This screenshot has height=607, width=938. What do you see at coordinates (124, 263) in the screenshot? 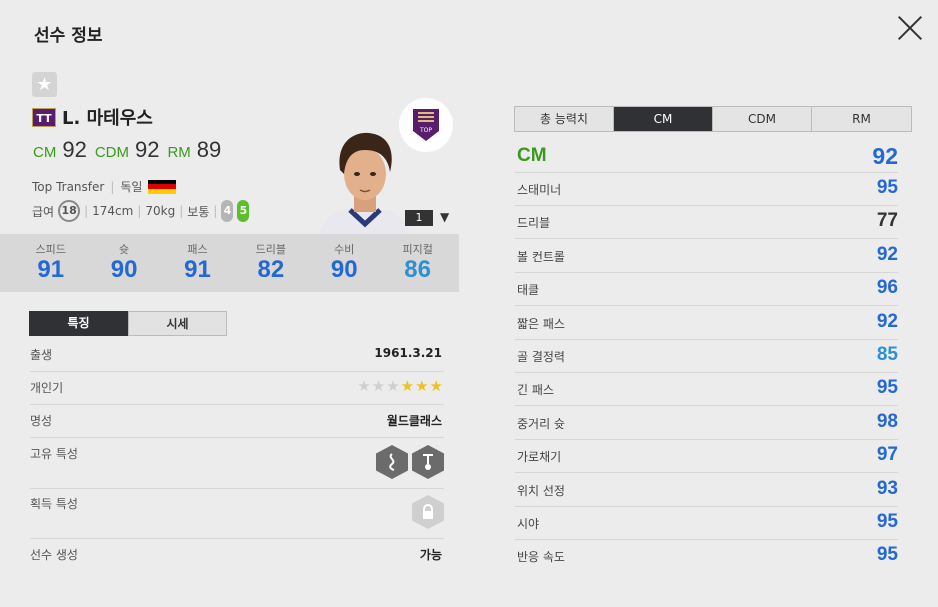
I see `summary-stat: 슛 90` at bounding box center [124, 263].